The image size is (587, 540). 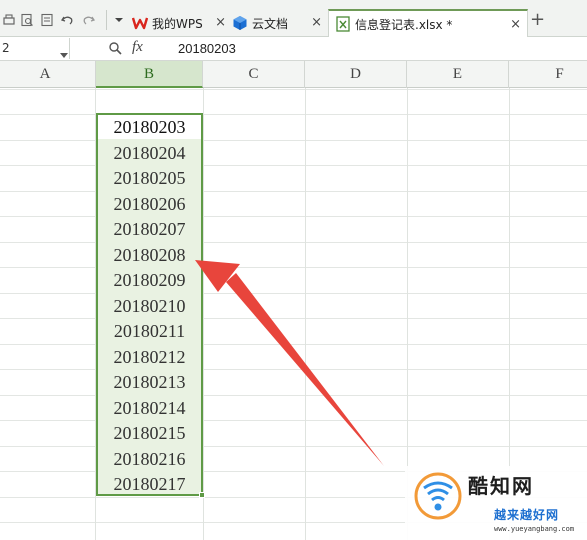 What do you see at coordinates (27, 20) in the screenshot?
I see `print-preview-icon` at bounding box center [27, 20].